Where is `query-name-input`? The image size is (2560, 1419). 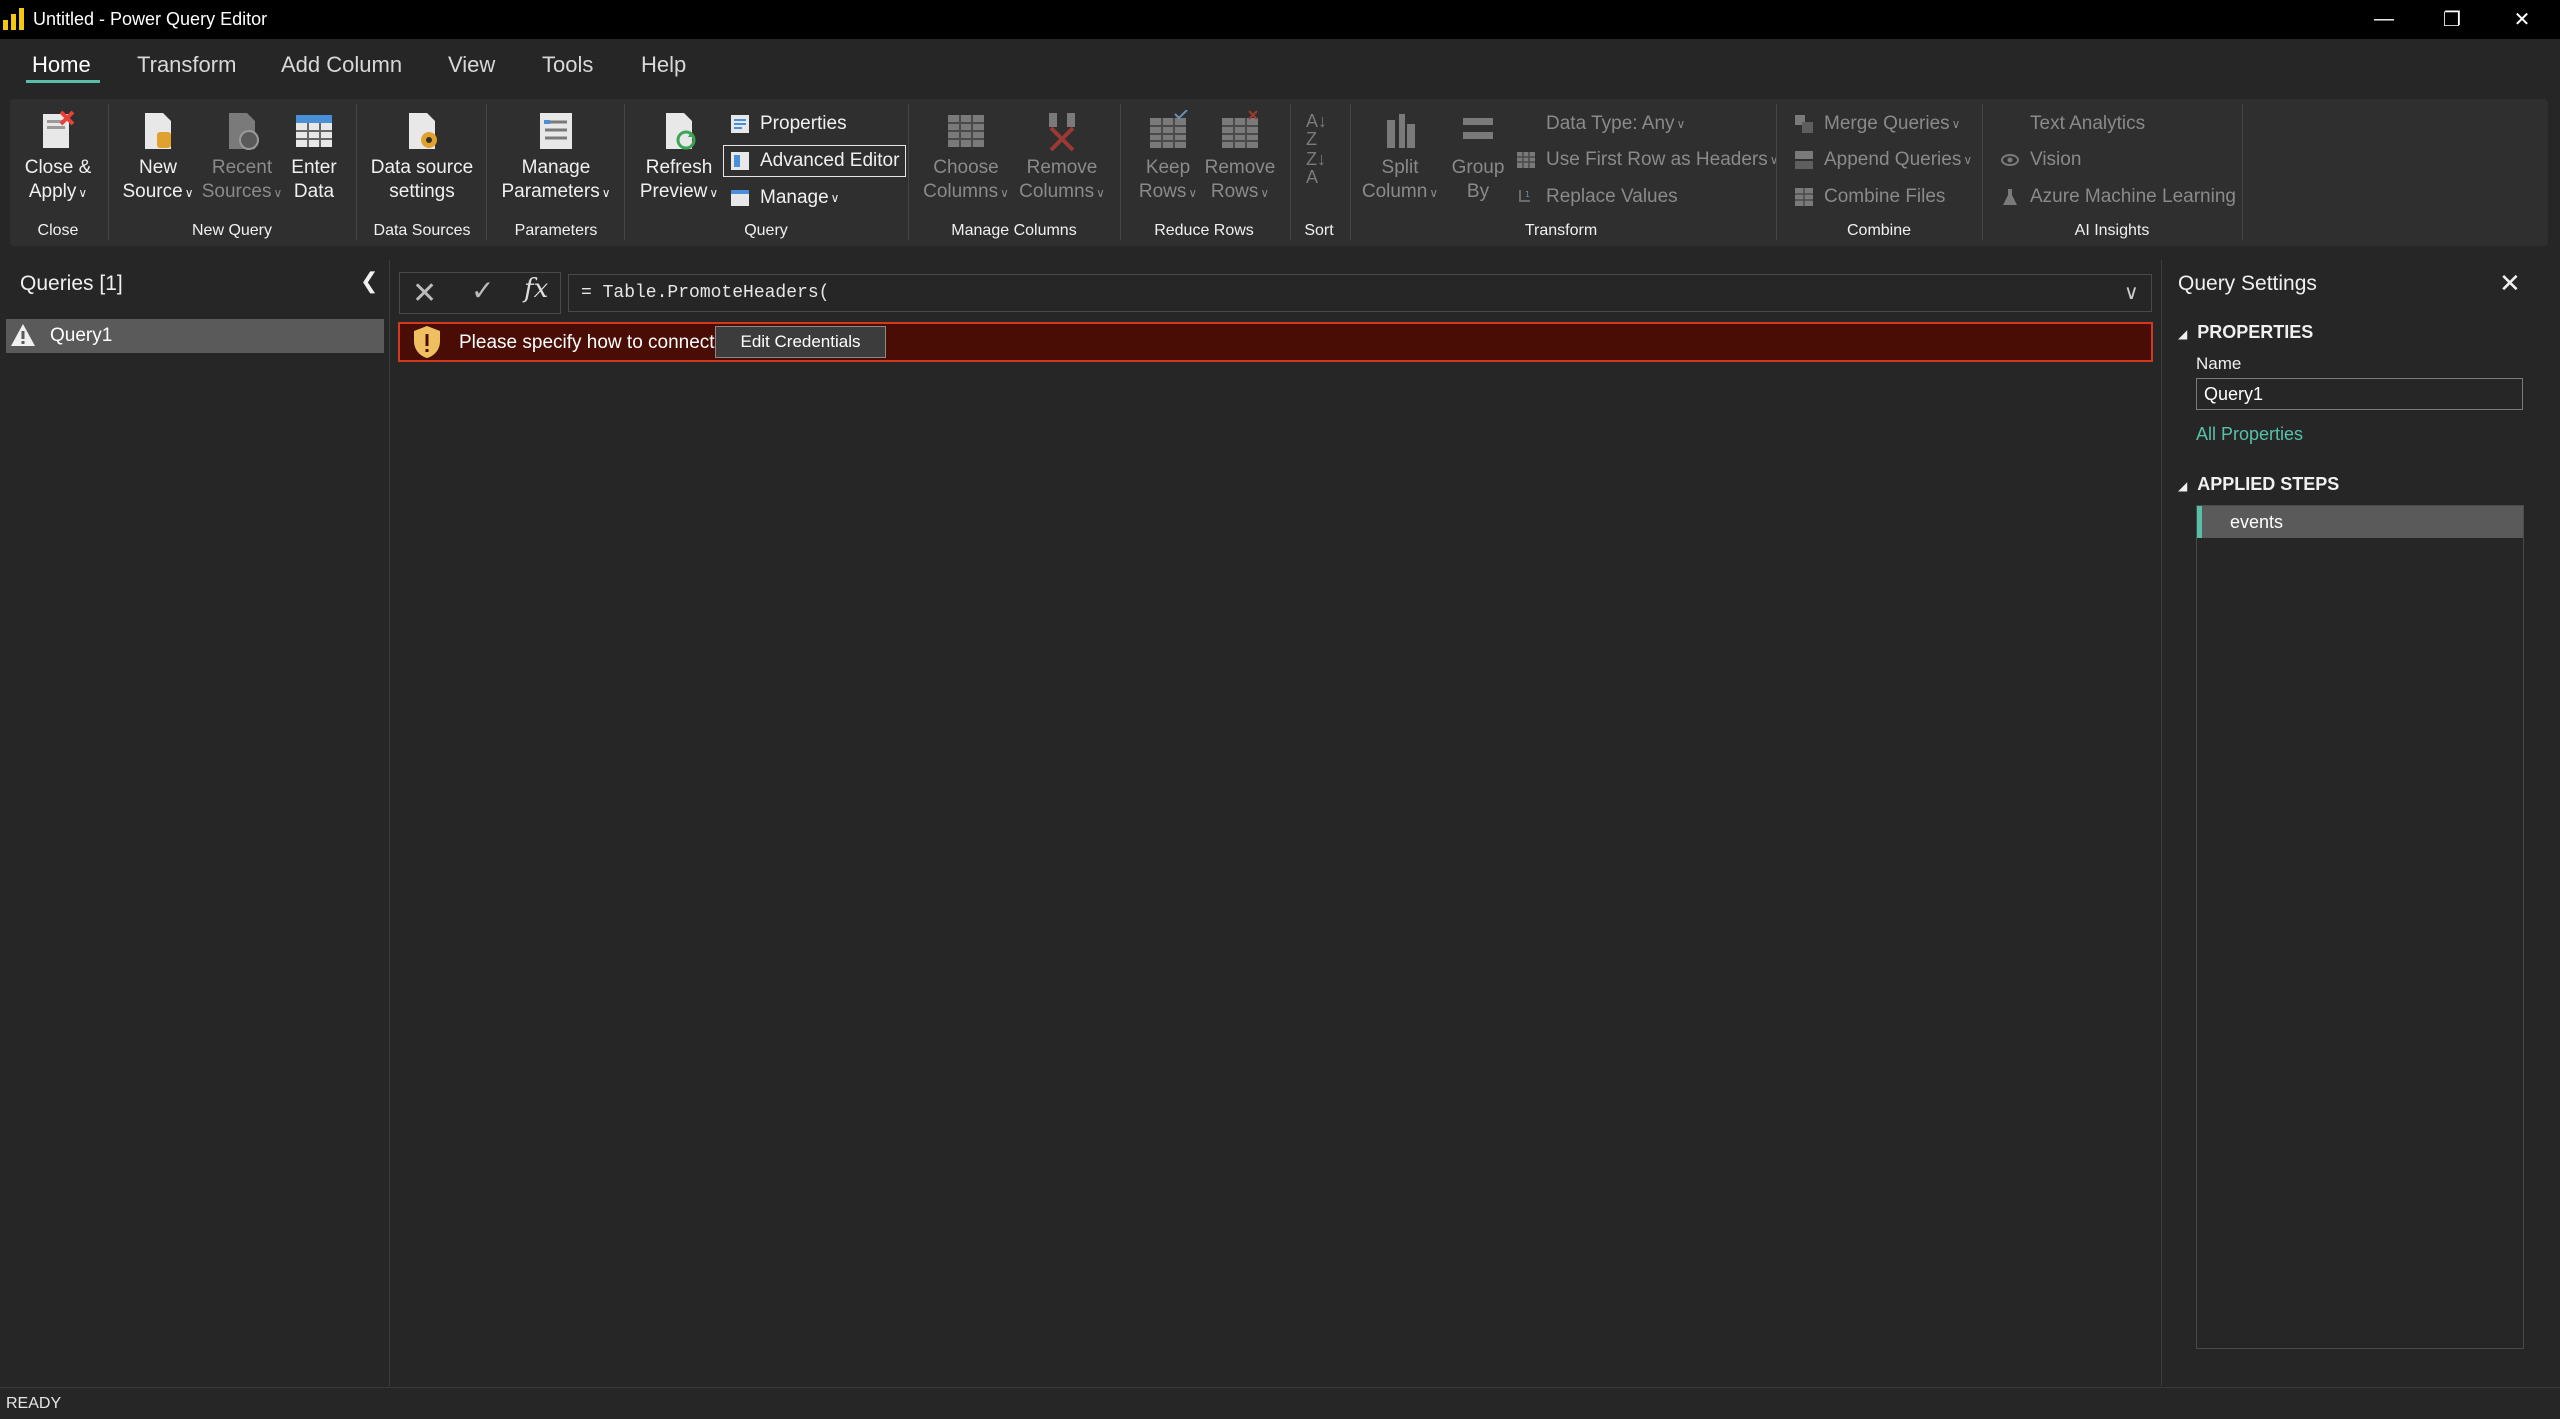
query-name-input is located at coordinates (2359, 394).